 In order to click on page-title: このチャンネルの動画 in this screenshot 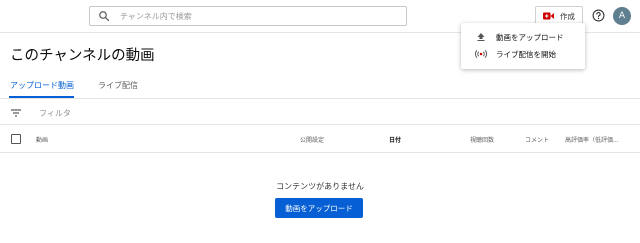, I will do `click(82, 56)`.